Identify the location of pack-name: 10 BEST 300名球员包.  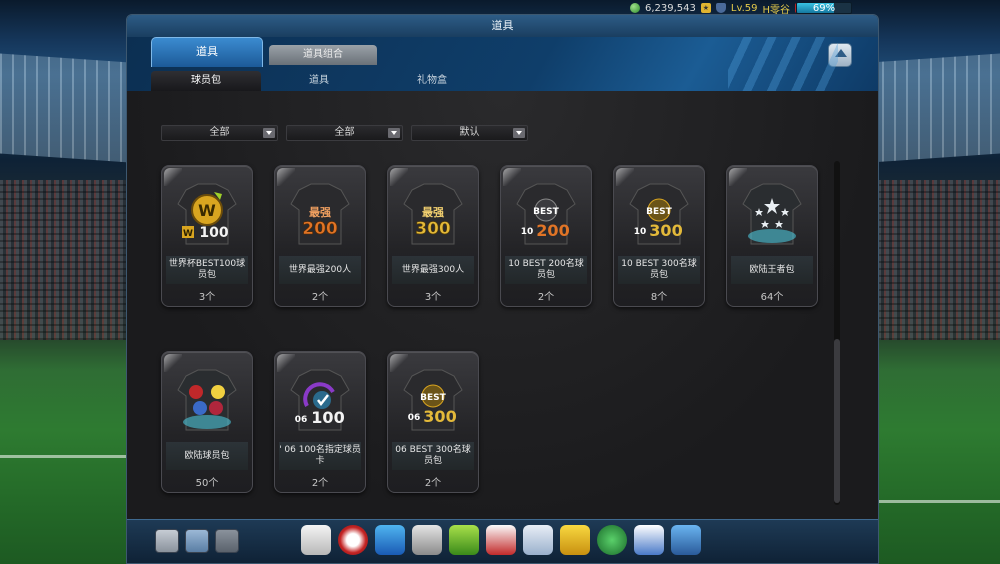
(659, 270).